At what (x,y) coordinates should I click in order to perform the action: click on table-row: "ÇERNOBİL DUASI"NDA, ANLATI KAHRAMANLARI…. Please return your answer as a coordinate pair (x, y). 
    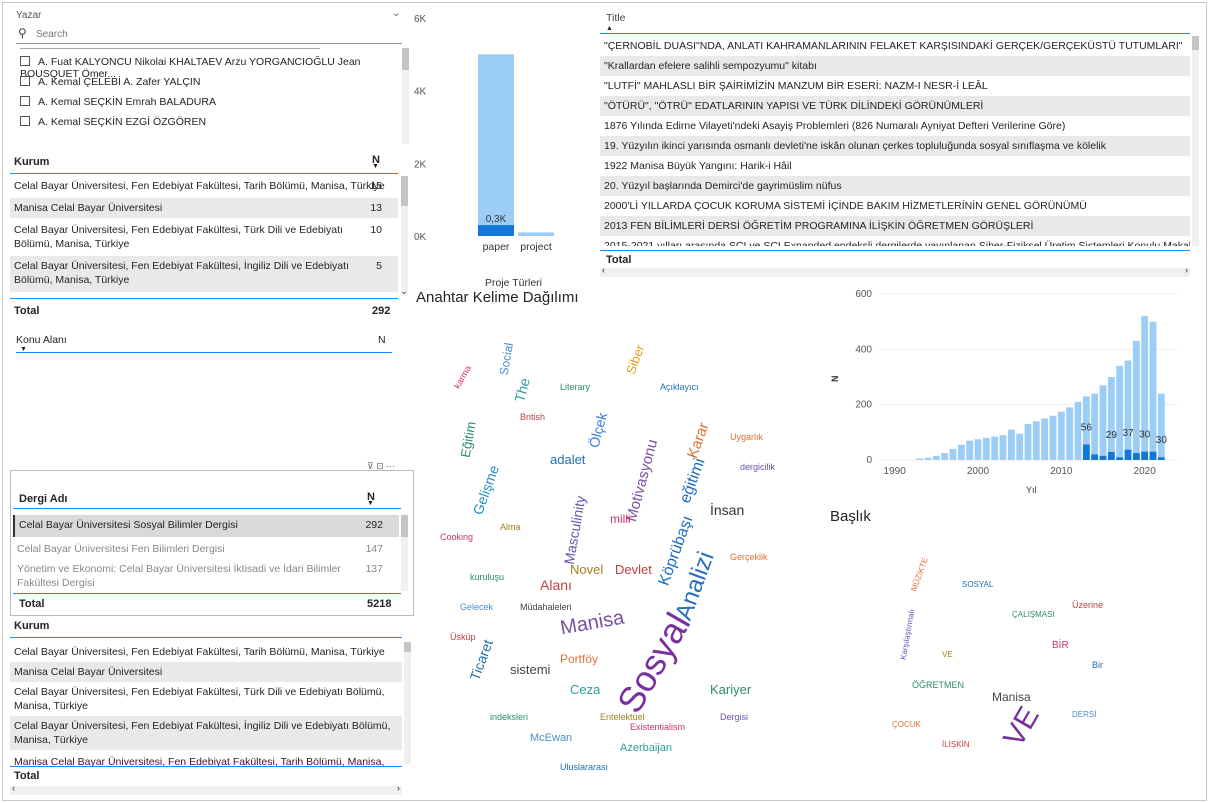
    Looking at the image, I should click on (895, 46).